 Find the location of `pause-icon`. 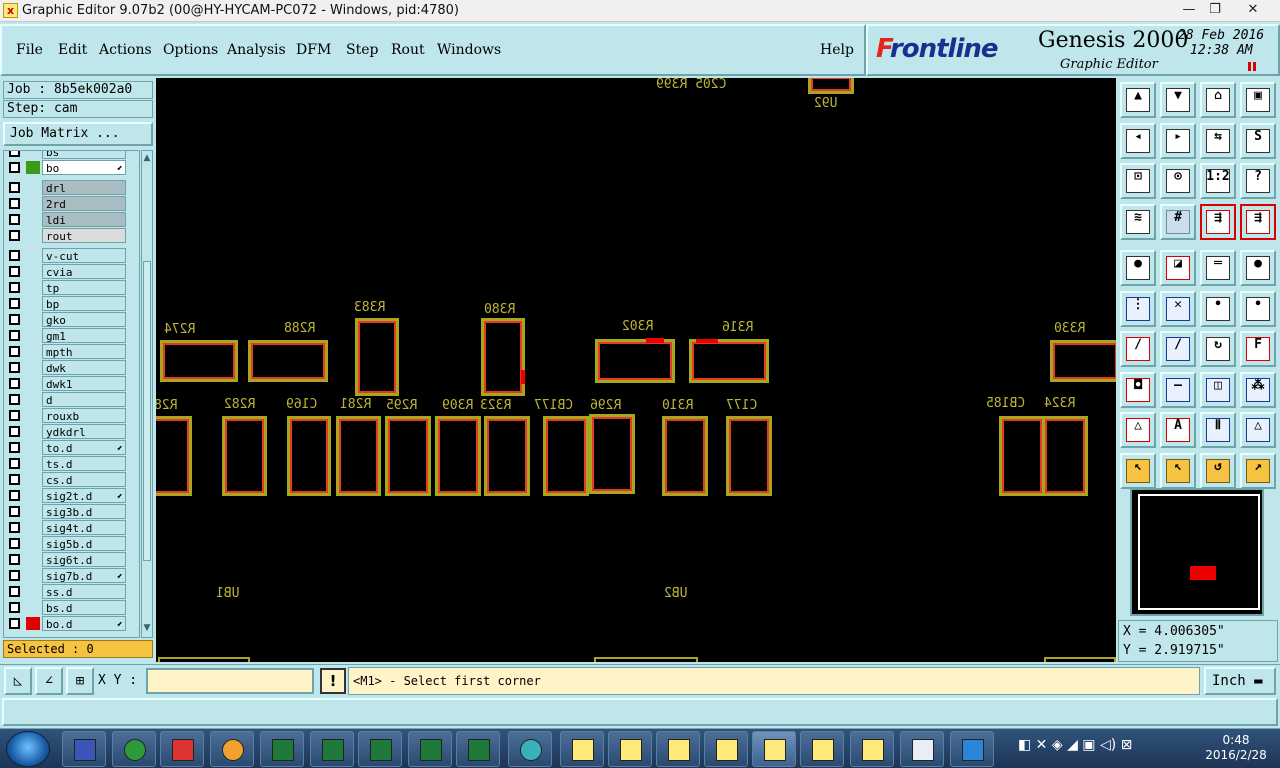

pause-icon is located at coordinates (1252, 66).